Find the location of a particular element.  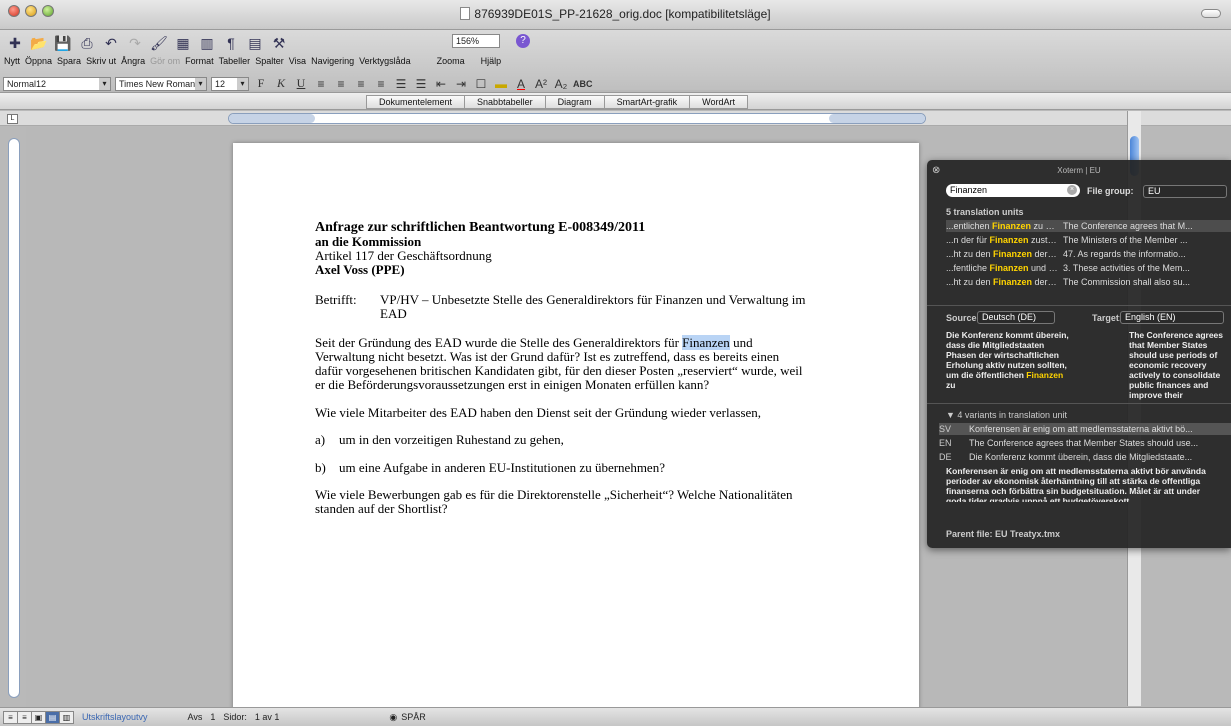

notebook-view-icon: ▥ is located at coordinates (66, 717).